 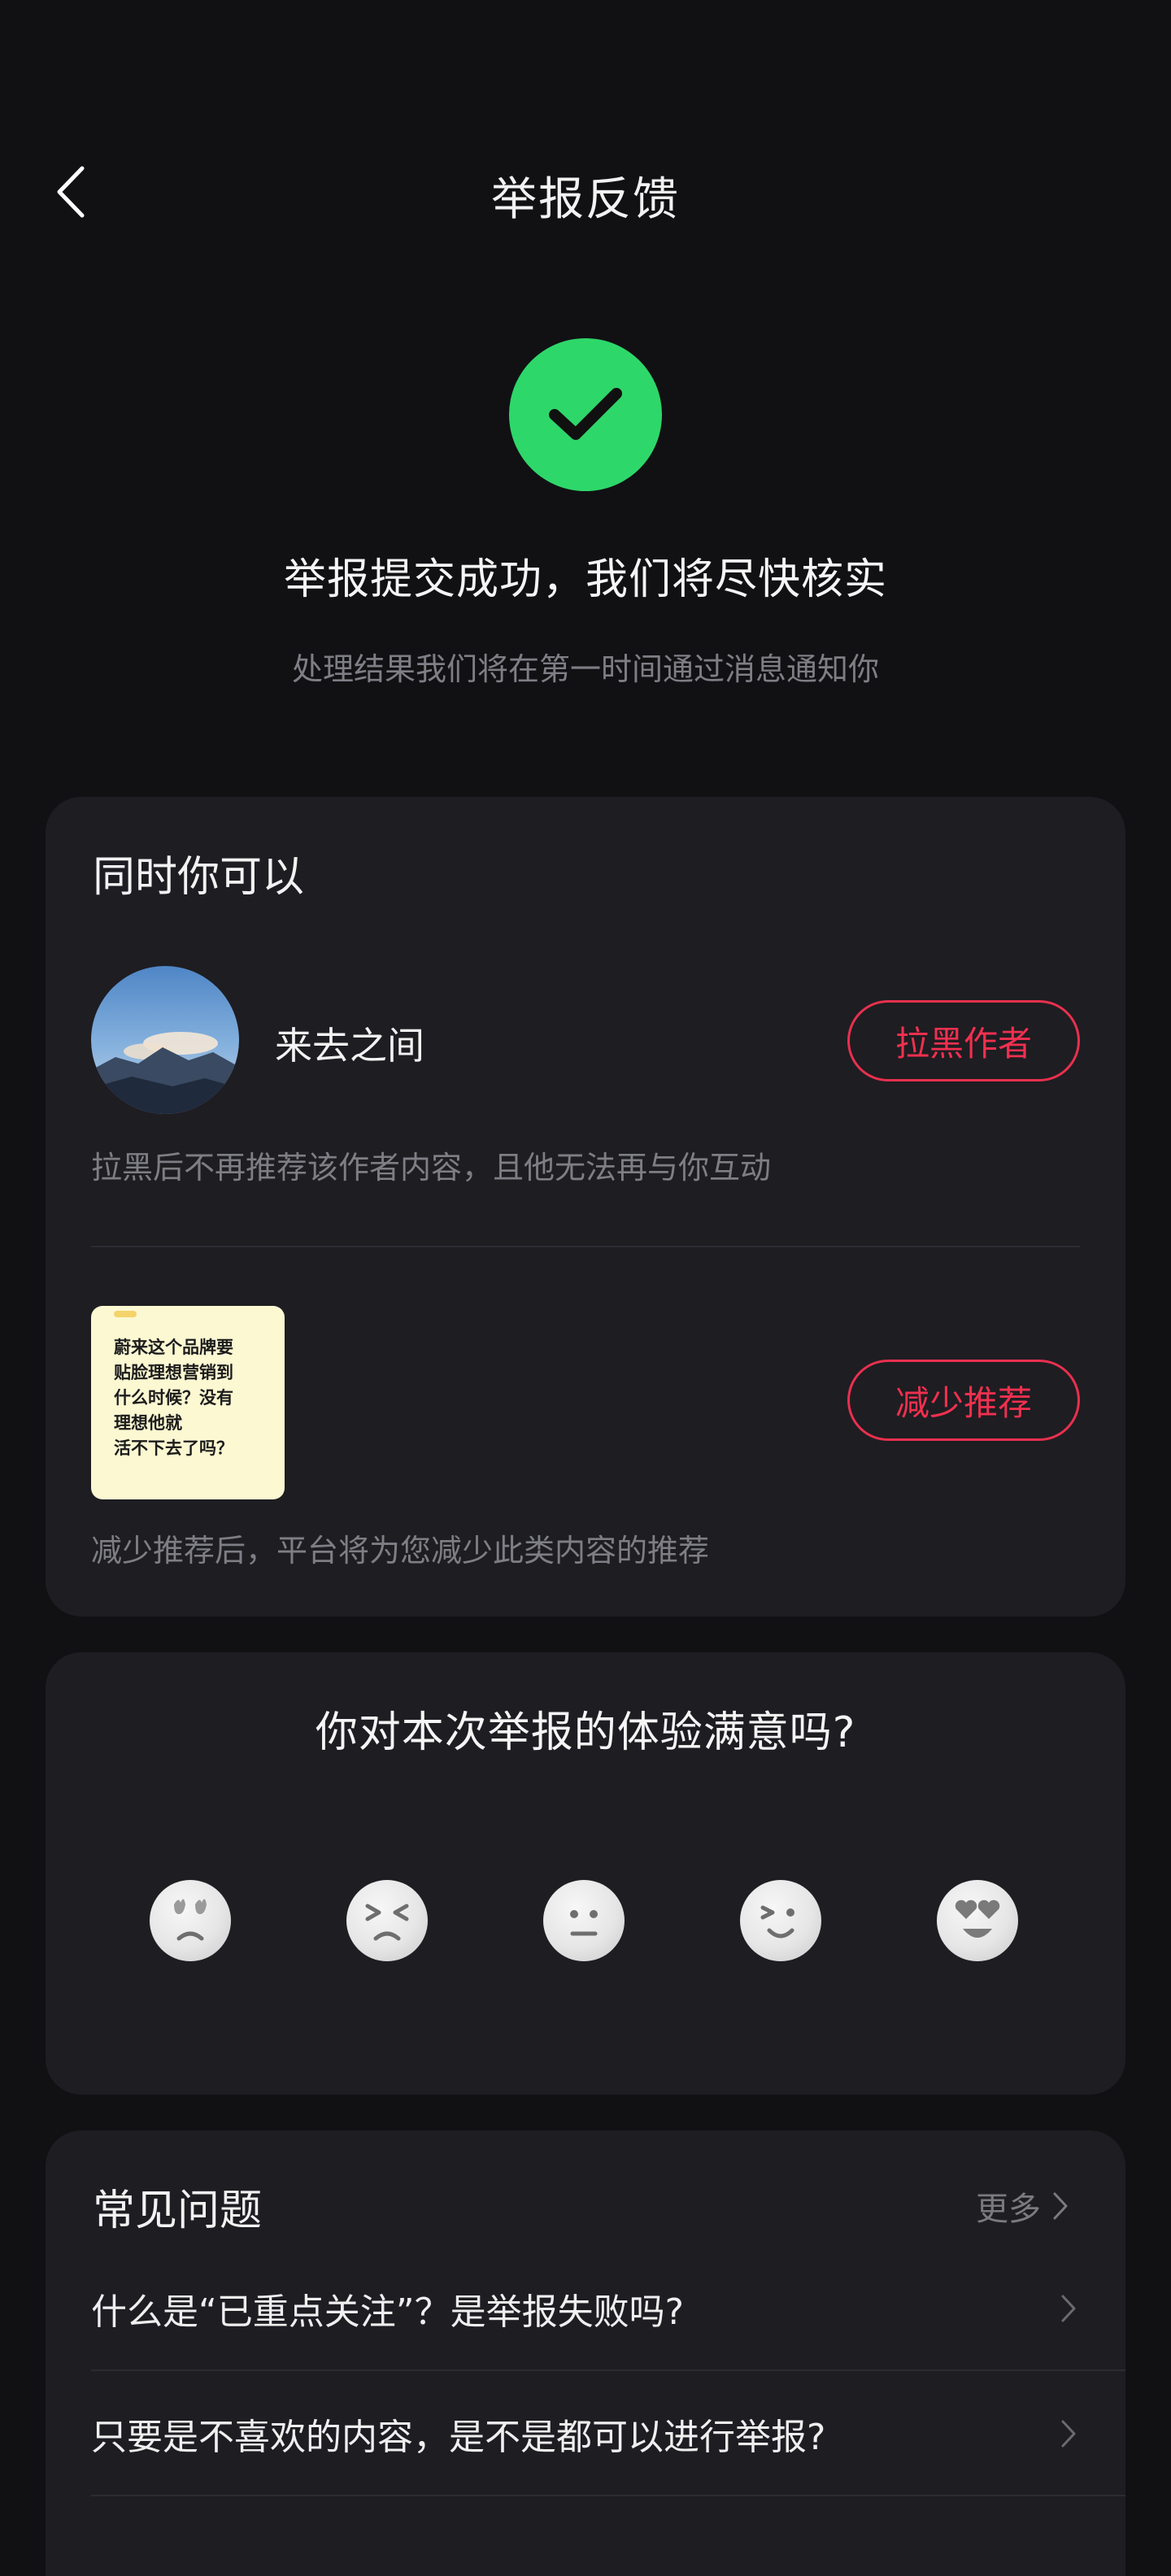 What do you see at coordinates (125, 1314) in the screenshot?
I see `thumbnail-decoration` at bounding box center [125, 1314].